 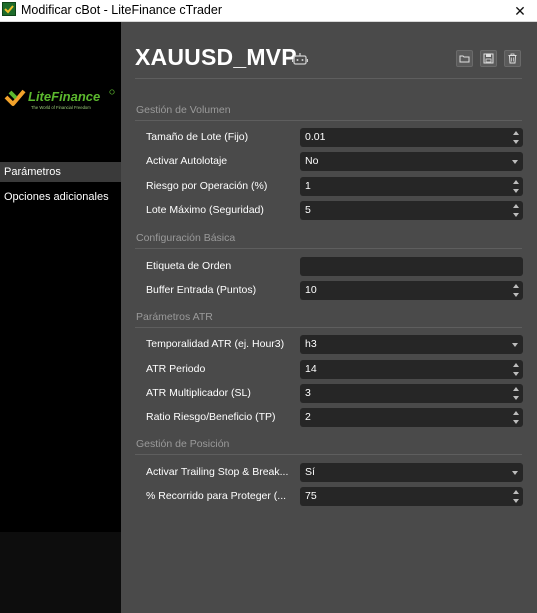 What do you see at coordinates (312, 161) in the screenshot?
I see `param-value: No` at bounding box center [312, 161].